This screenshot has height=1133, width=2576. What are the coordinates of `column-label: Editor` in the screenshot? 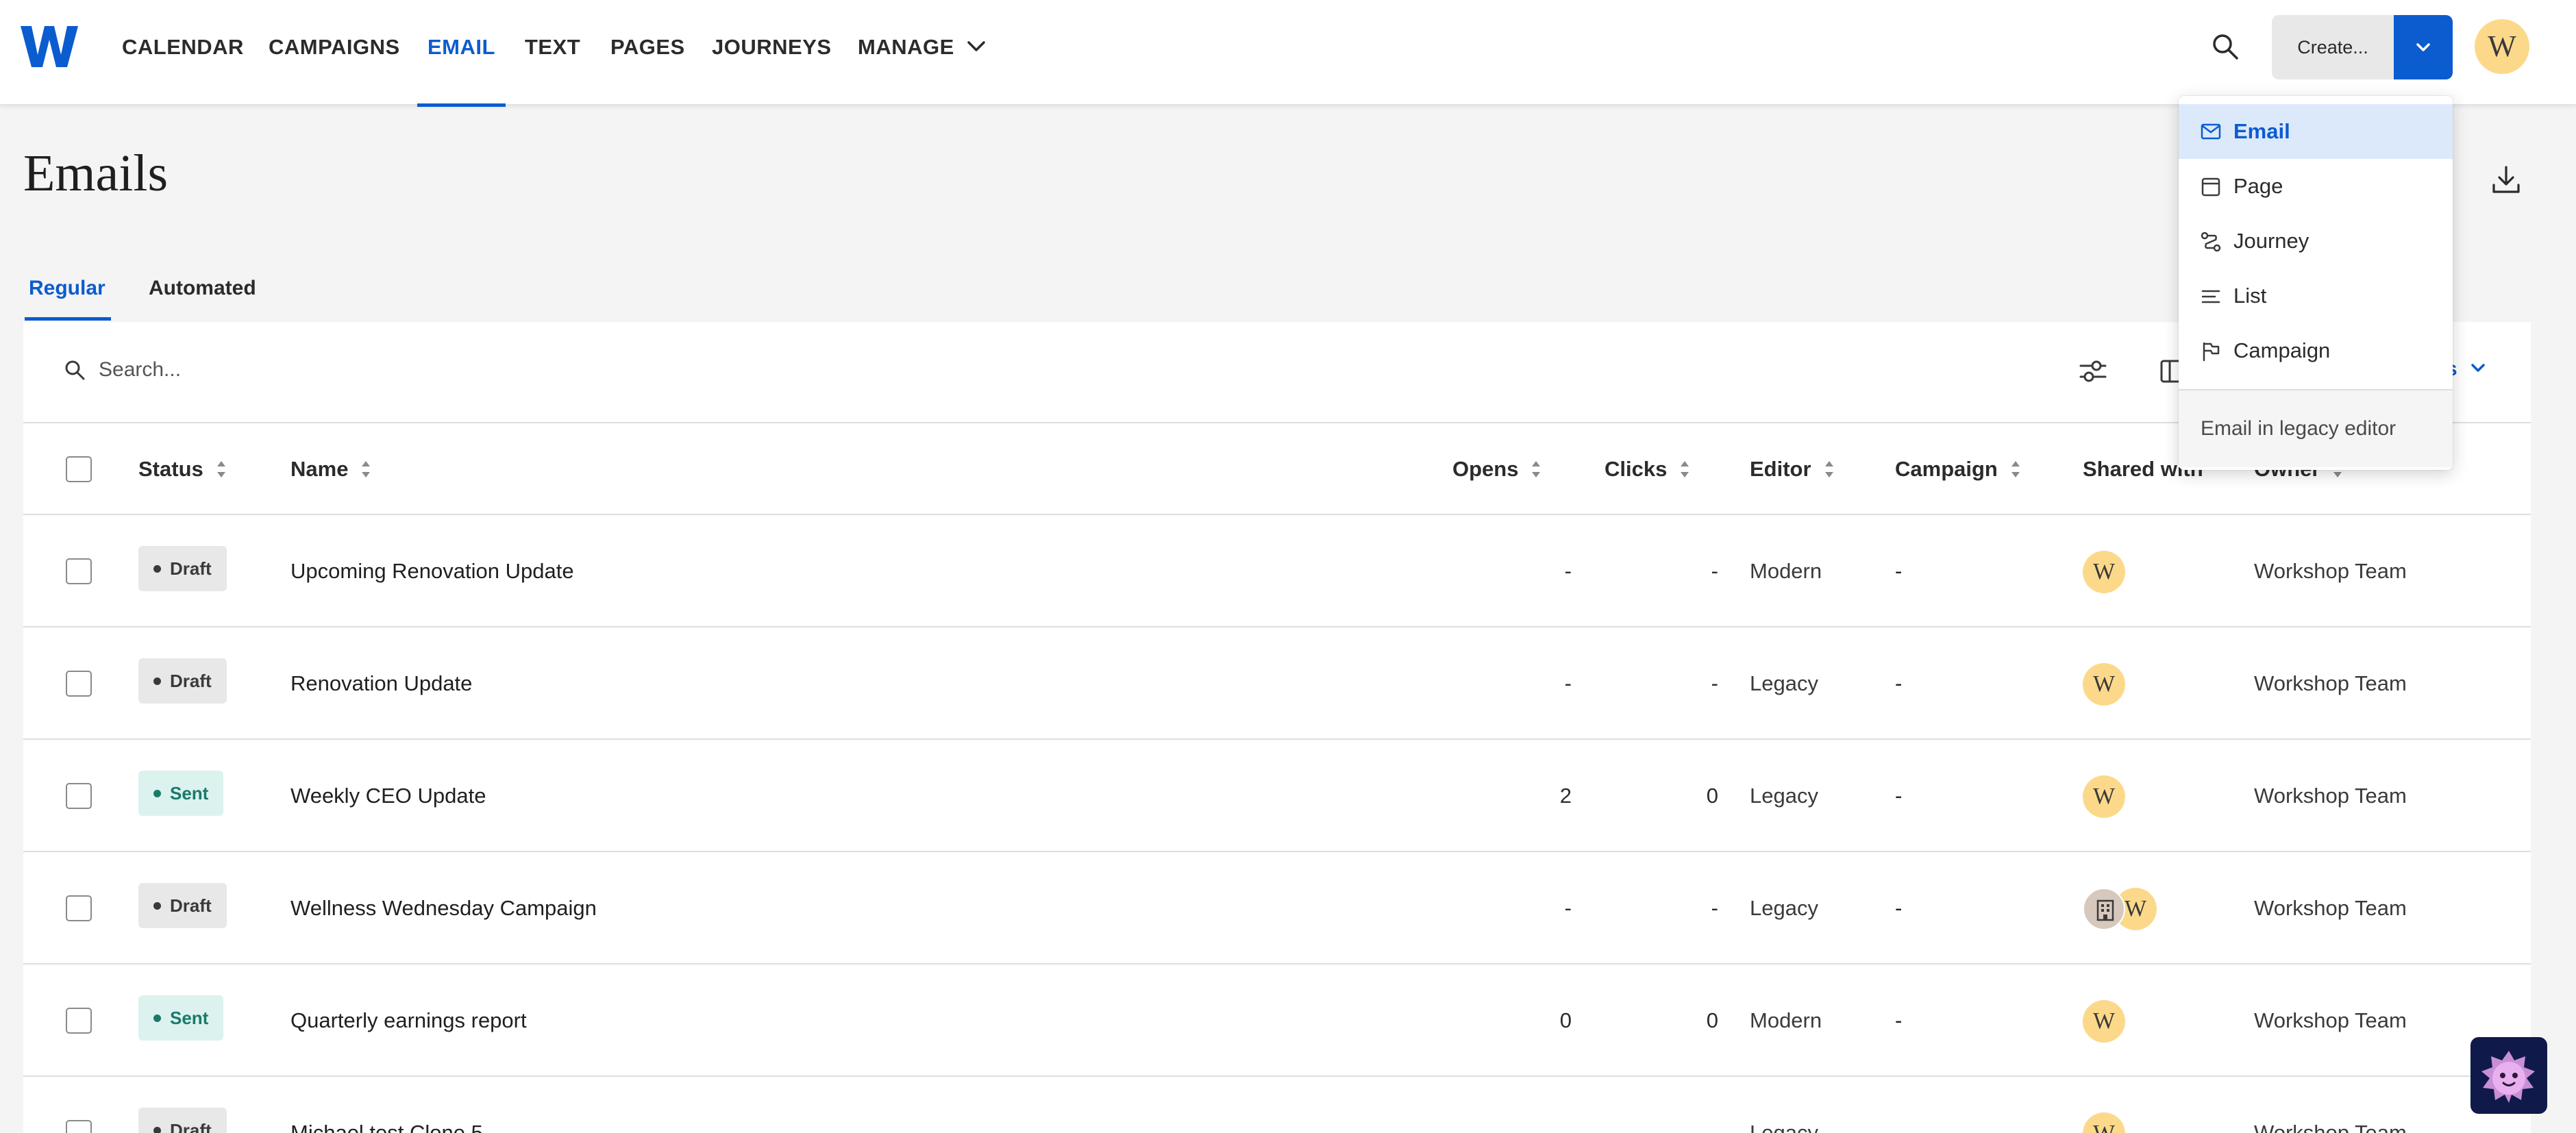 It's located at (1780, 469).